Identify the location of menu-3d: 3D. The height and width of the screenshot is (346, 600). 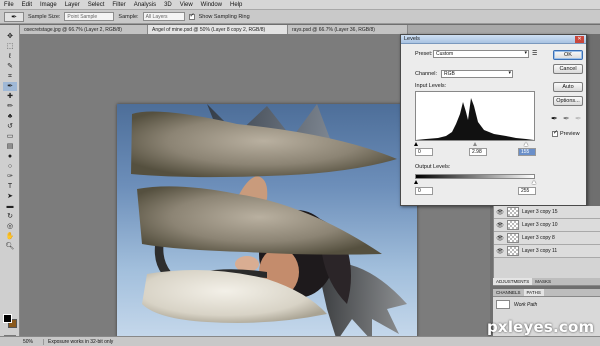
(168, 5).